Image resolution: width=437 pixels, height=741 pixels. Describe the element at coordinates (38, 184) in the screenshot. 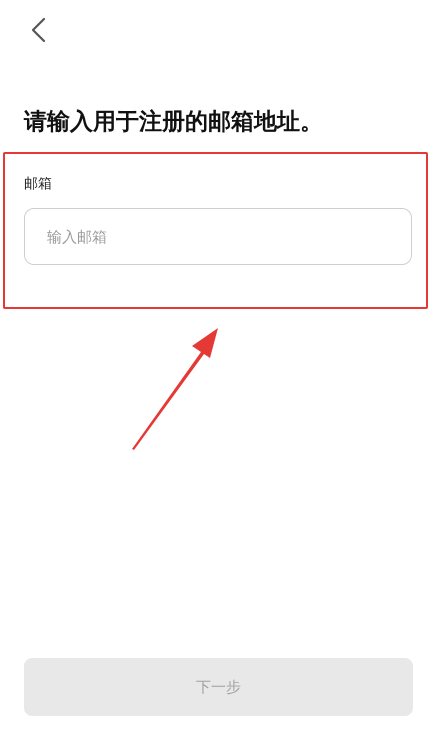

I see `field-label: 邮箱` at that location.